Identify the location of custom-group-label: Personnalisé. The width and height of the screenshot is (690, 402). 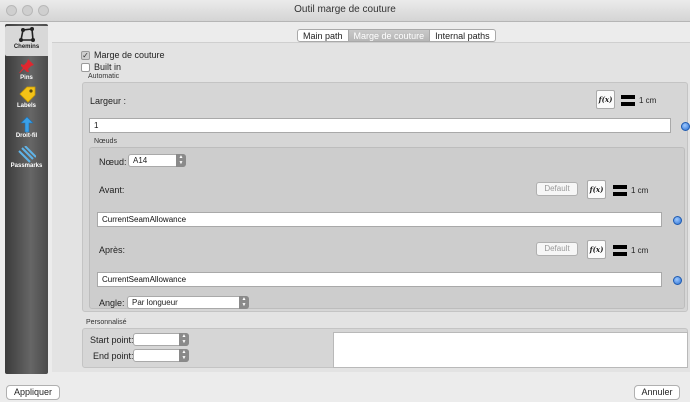
(106, 322).